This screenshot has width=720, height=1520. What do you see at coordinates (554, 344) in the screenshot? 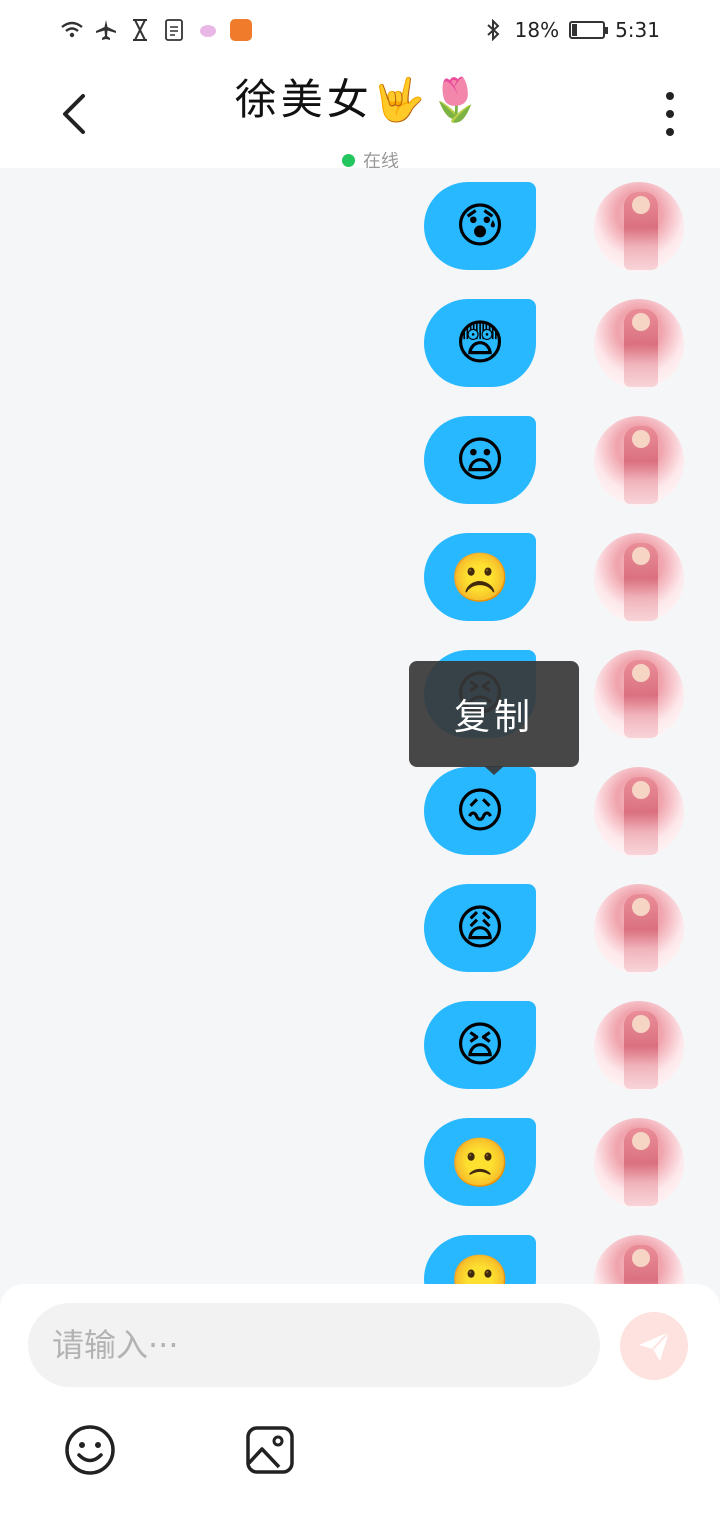
I see `message-row: 😨` at bounding box center [554, 344].